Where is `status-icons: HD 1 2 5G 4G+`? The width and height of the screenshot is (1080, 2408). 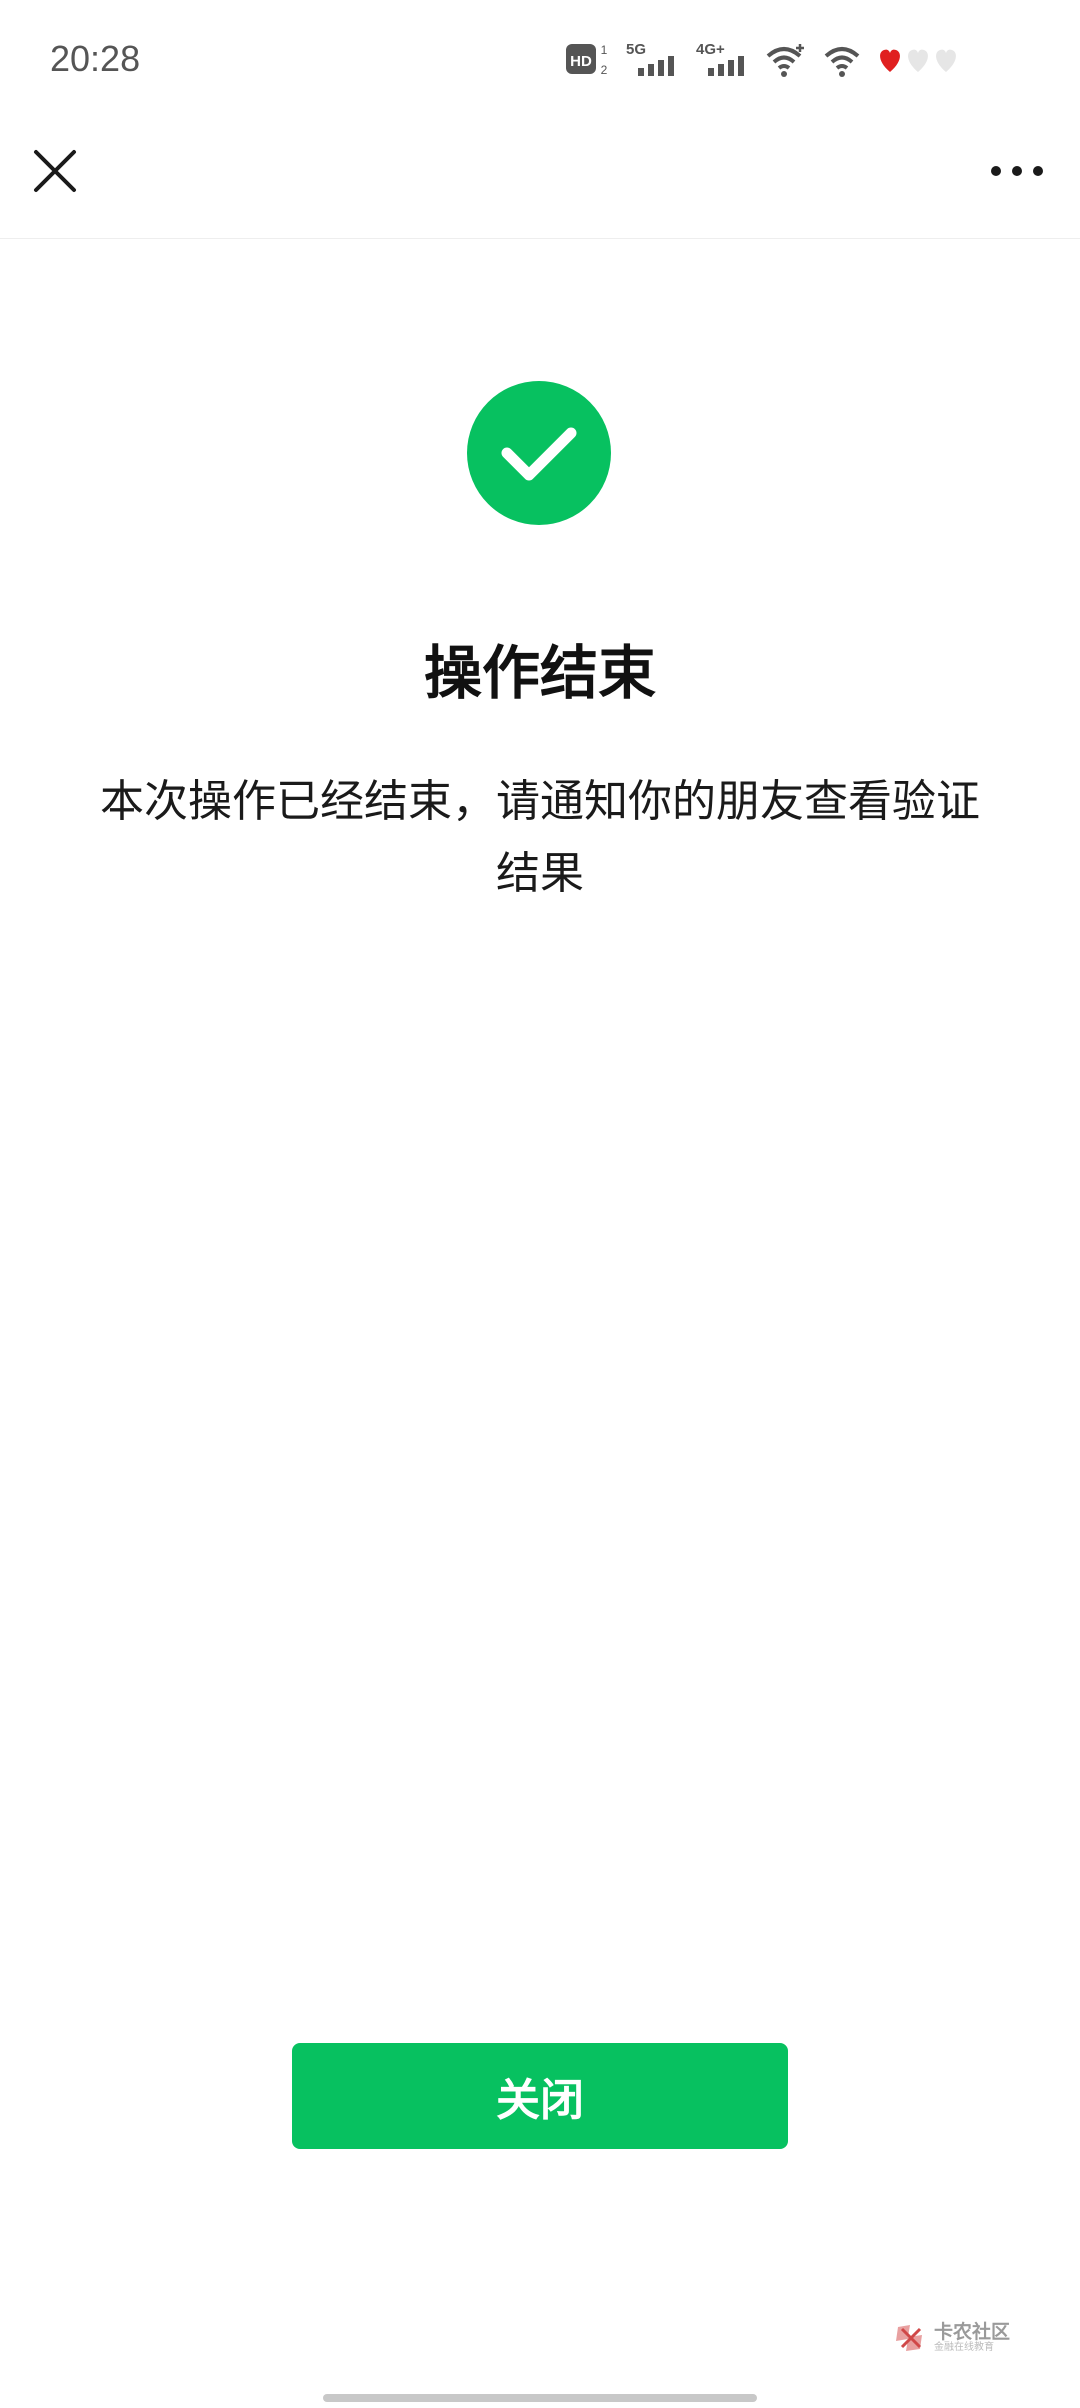 status-icons: HD 1 2 5G 4G+ is located at coordinates (763, 62).